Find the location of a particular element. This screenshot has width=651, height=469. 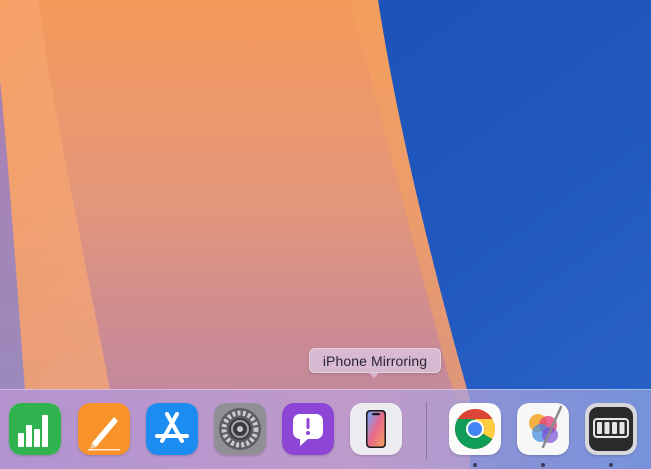

iphone-mirroring-icon is located at coordinates (376, 429).